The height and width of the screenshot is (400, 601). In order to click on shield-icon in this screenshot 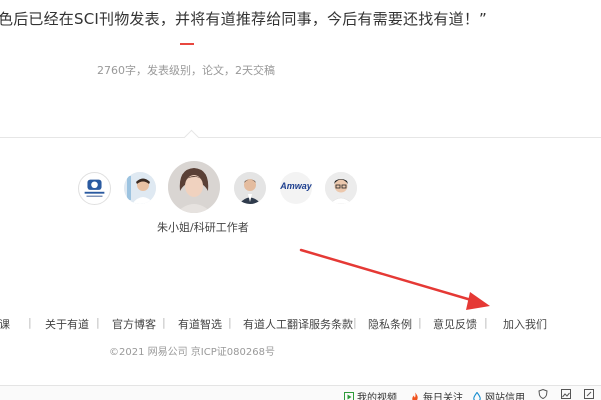, I will do `click(543, 394)`.